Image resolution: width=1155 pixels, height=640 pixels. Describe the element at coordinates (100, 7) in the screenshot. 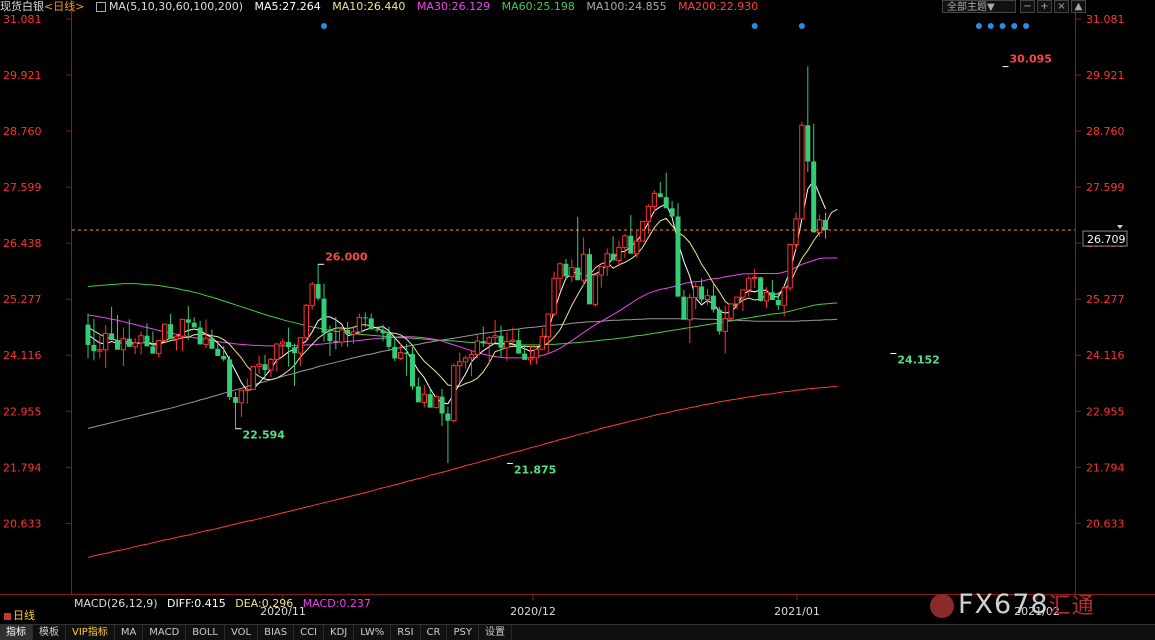

I see `ma-settings-icon` at that location.